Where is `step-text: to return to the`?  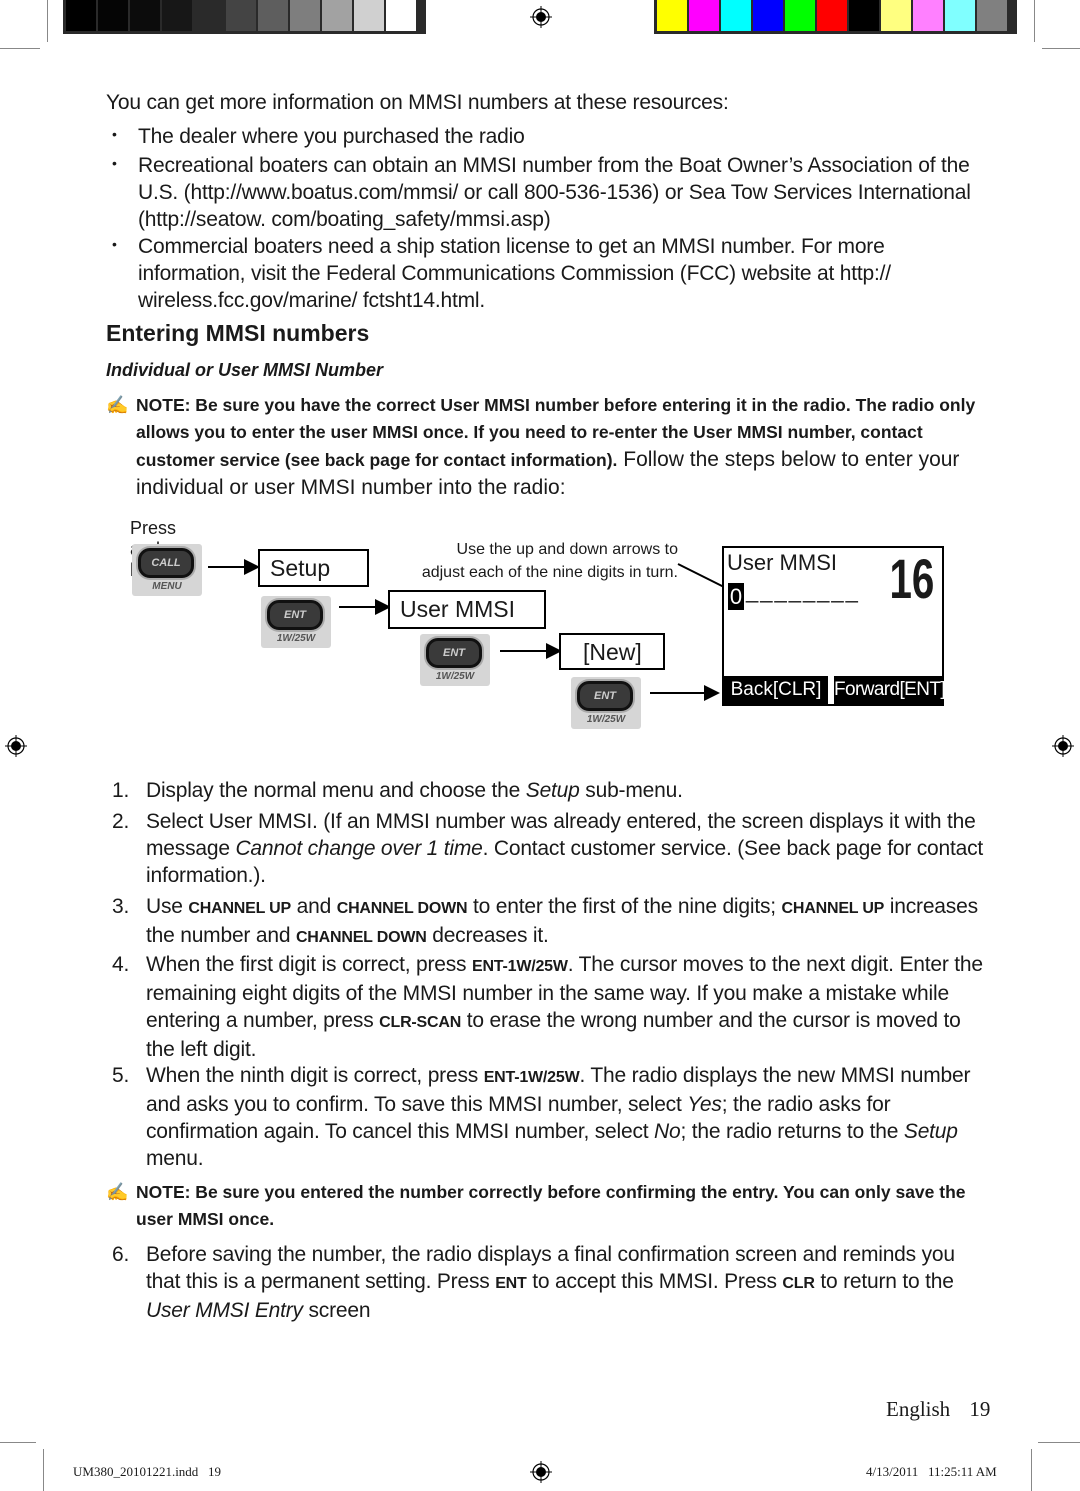
step-text: to return to the is located at coordinates (884, 1281).